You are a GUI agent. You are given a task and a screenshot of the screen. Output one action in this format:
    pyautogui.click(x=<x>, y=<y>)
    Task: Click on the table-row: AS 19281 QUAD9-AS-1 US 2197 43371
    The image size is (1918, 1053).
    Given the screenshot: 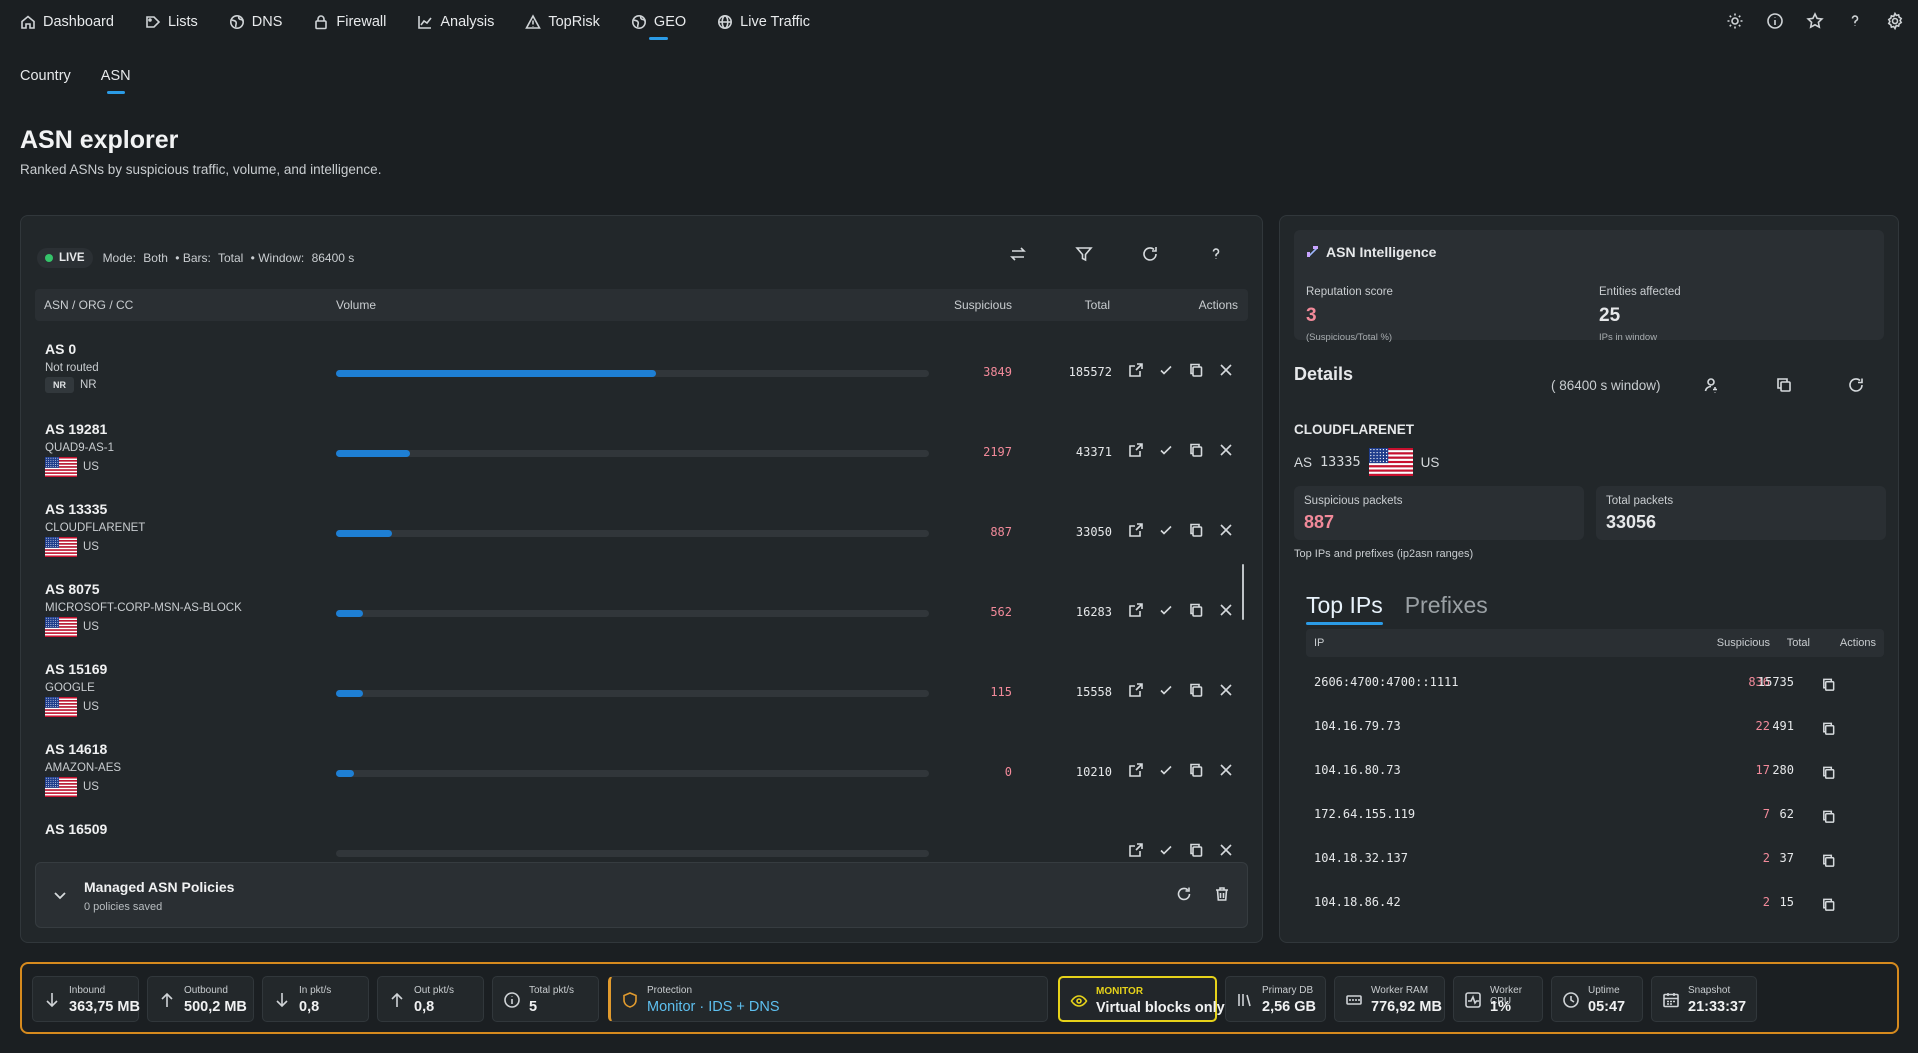 What is the action you would take?
    pyautogui.click(x=641, y=448)
    